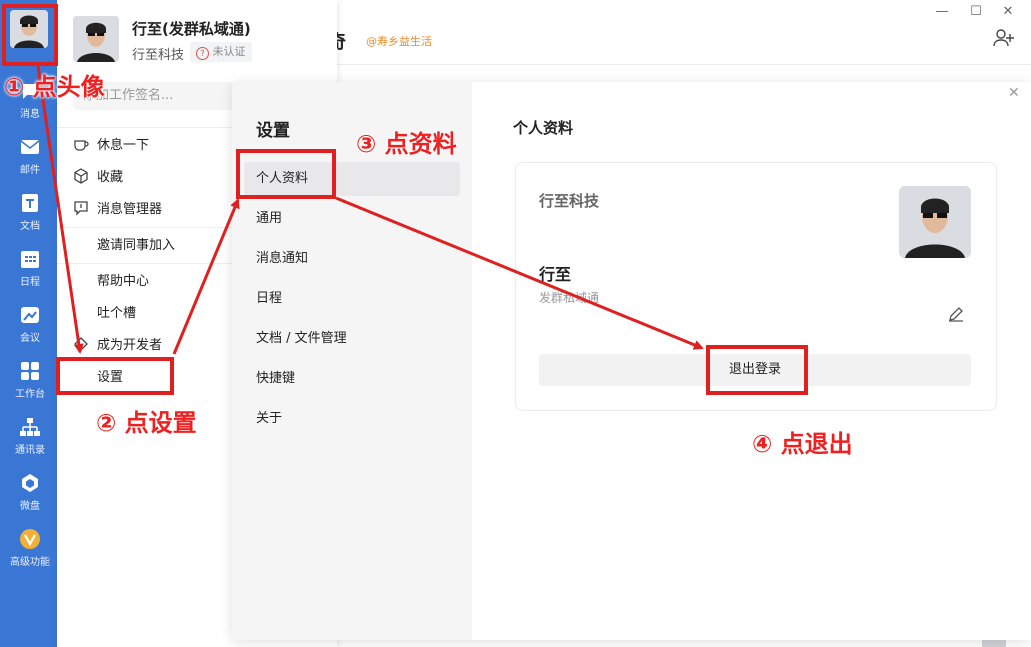  Describe the element at coordinates (54, 87) in the screenshot. I see `annotation-step1: ① 点头像` at that location.